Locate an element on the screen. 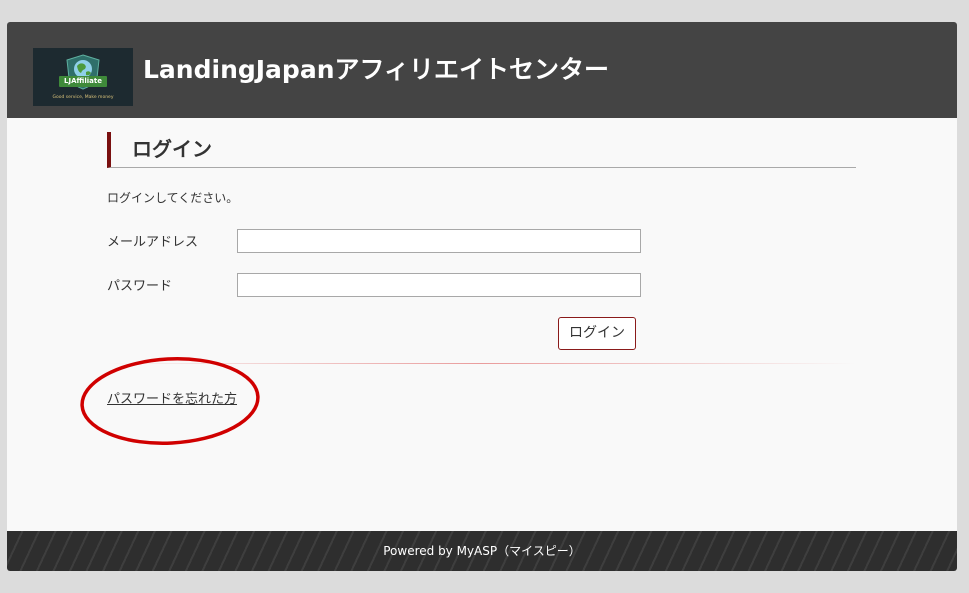  site-footer: Powered by MyASP（マイスピー） is located at coordinates (482, 551).